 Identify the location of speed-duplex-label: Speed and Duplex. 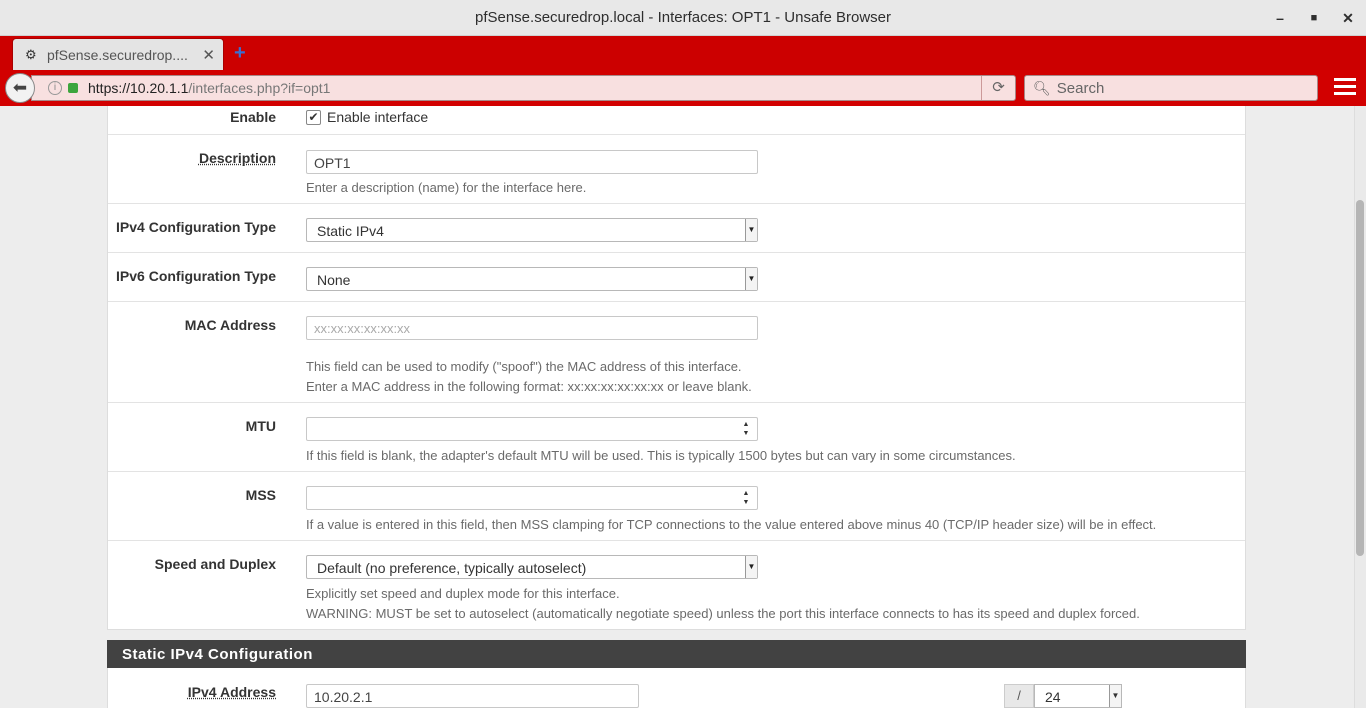
(215, 564).